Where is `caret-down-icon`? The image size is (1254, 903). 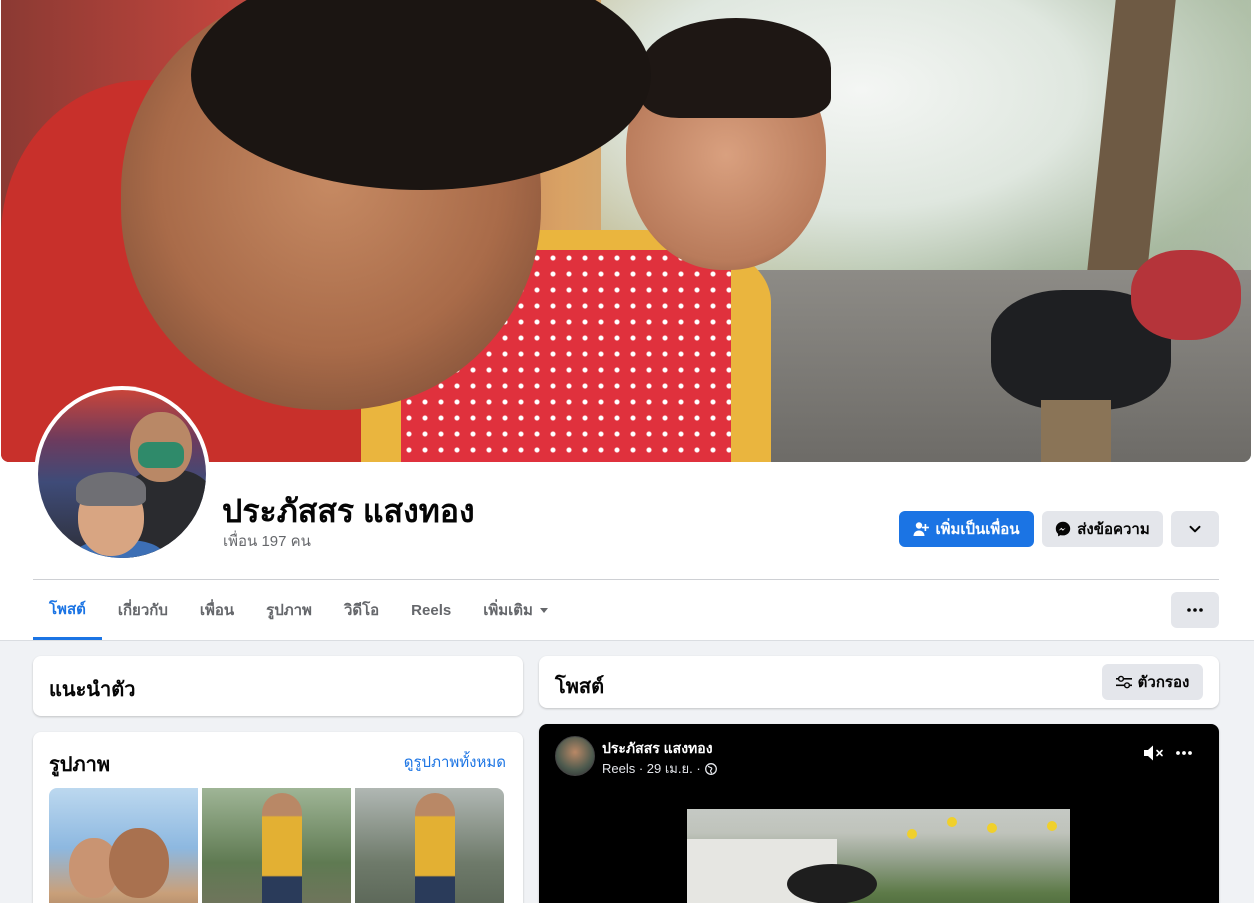 caret-down-icon is located at coordinates (543, 610).